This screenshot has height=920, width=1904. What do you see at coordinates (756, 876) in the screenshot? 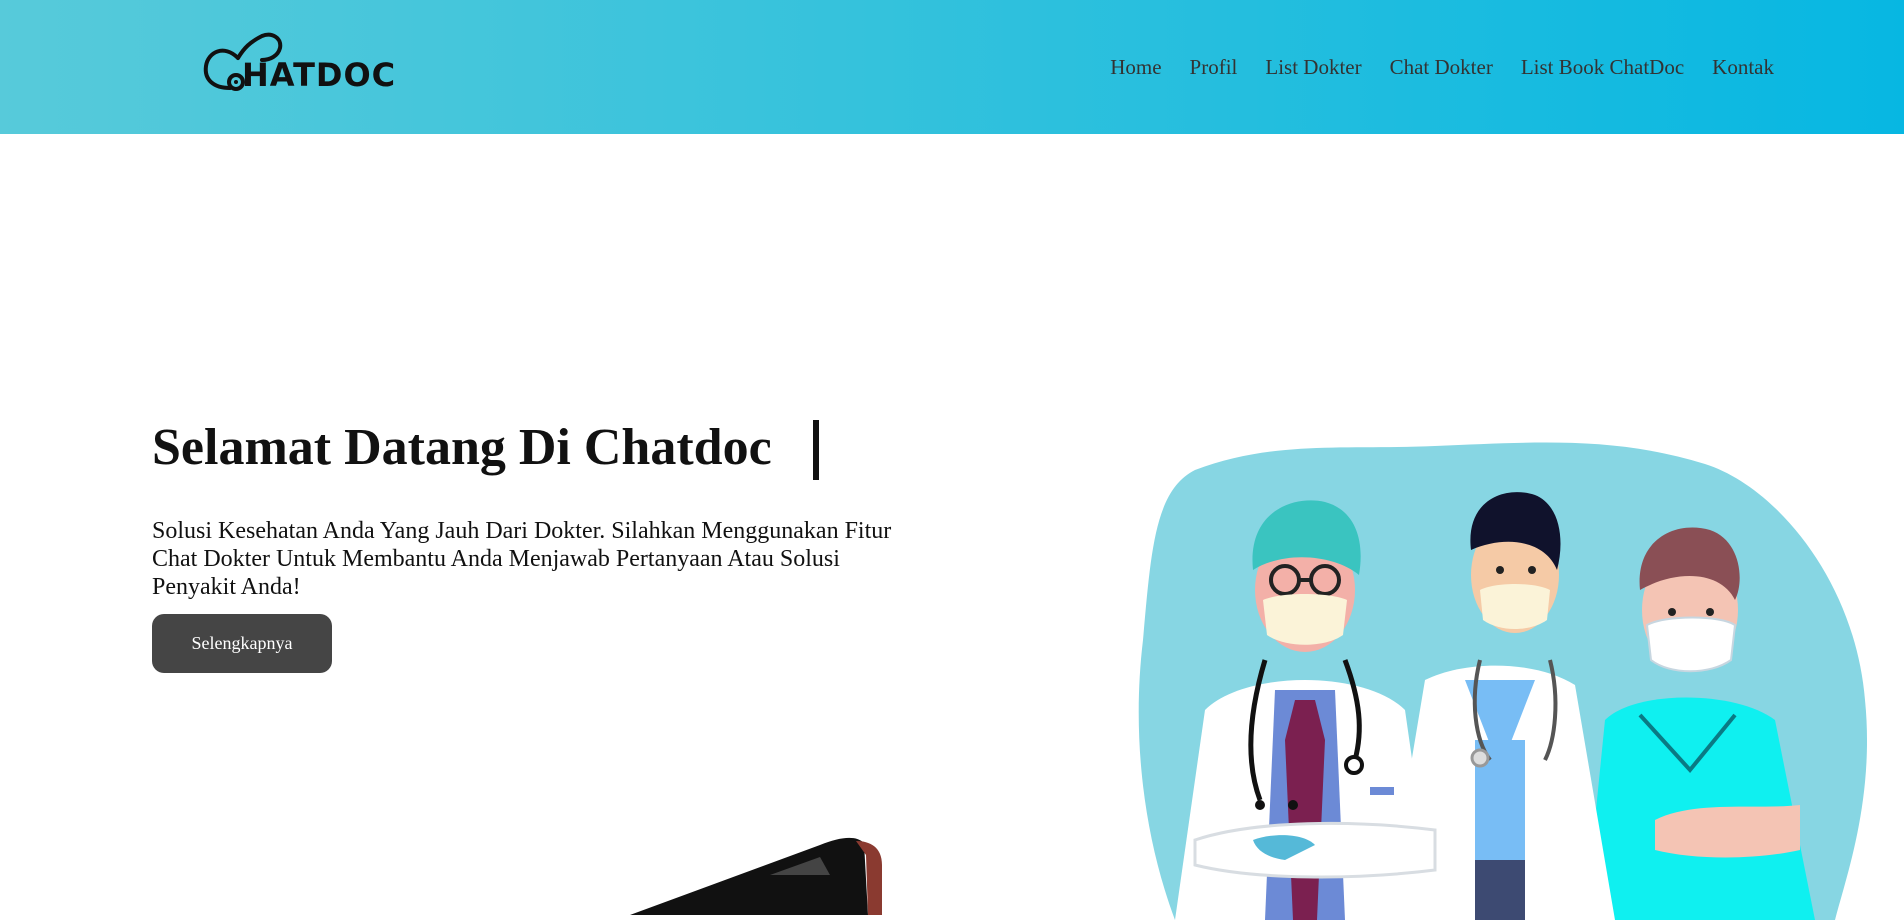
I see `phone-illustration` at bounding box center [756, 876].